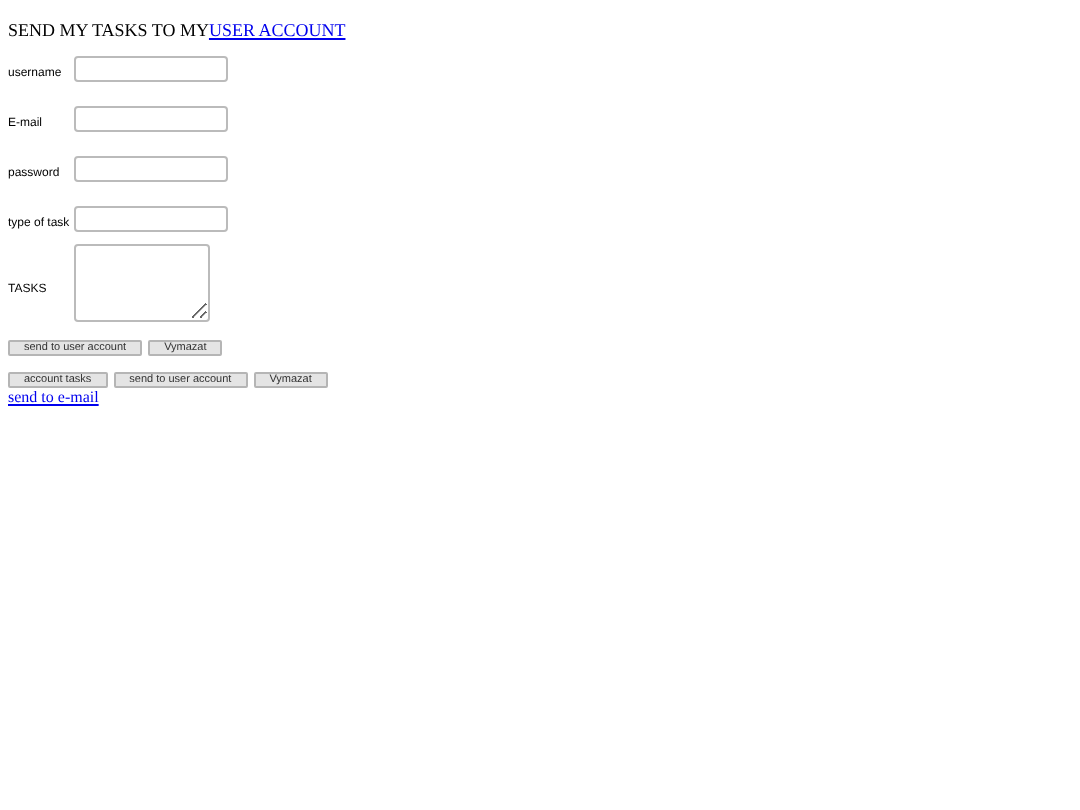 Image resolution: width=1080 pixels, height=810 pixels. Describe the element at coordinates (53, 397) in the screenshot. I see `send-to-email-link: send to e-mail` at that location.